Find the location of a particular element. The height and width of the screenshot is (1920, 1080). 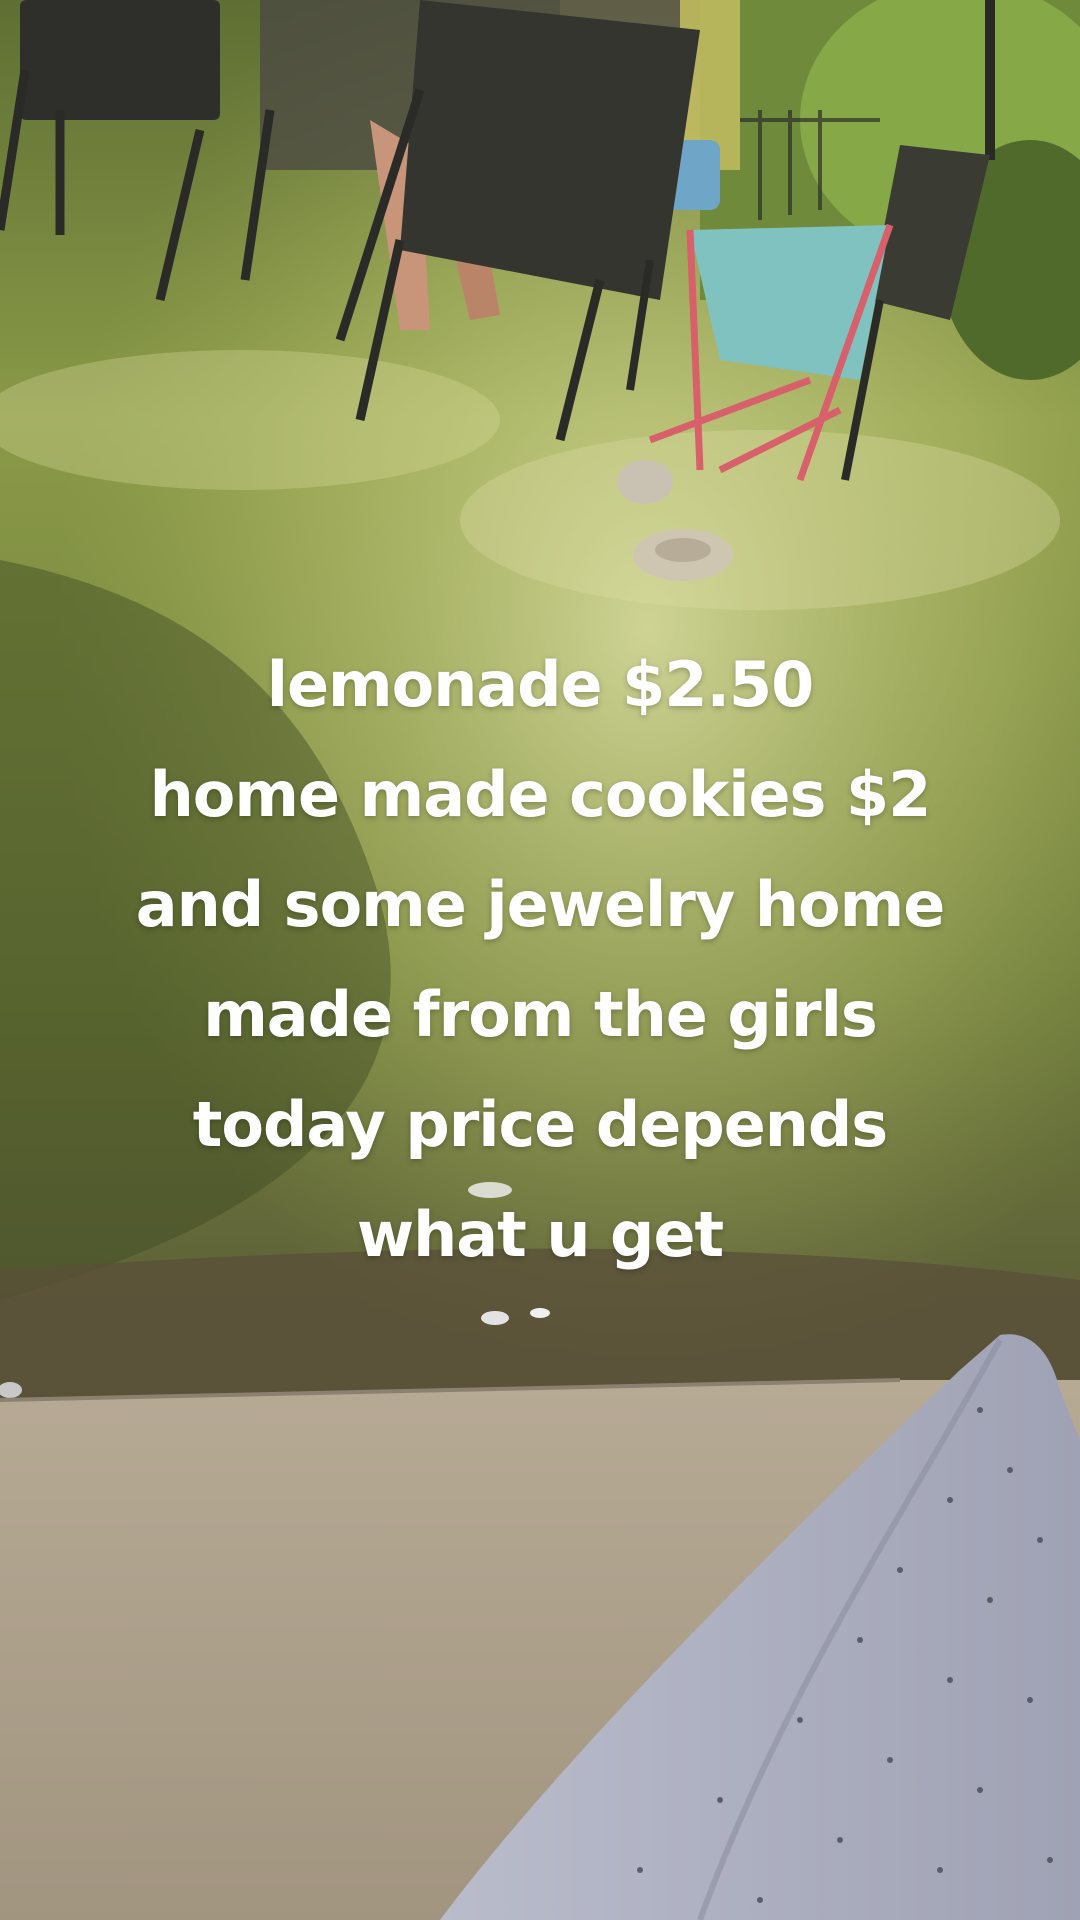

caption-line: what u get is located at coordinates (540, 1234).